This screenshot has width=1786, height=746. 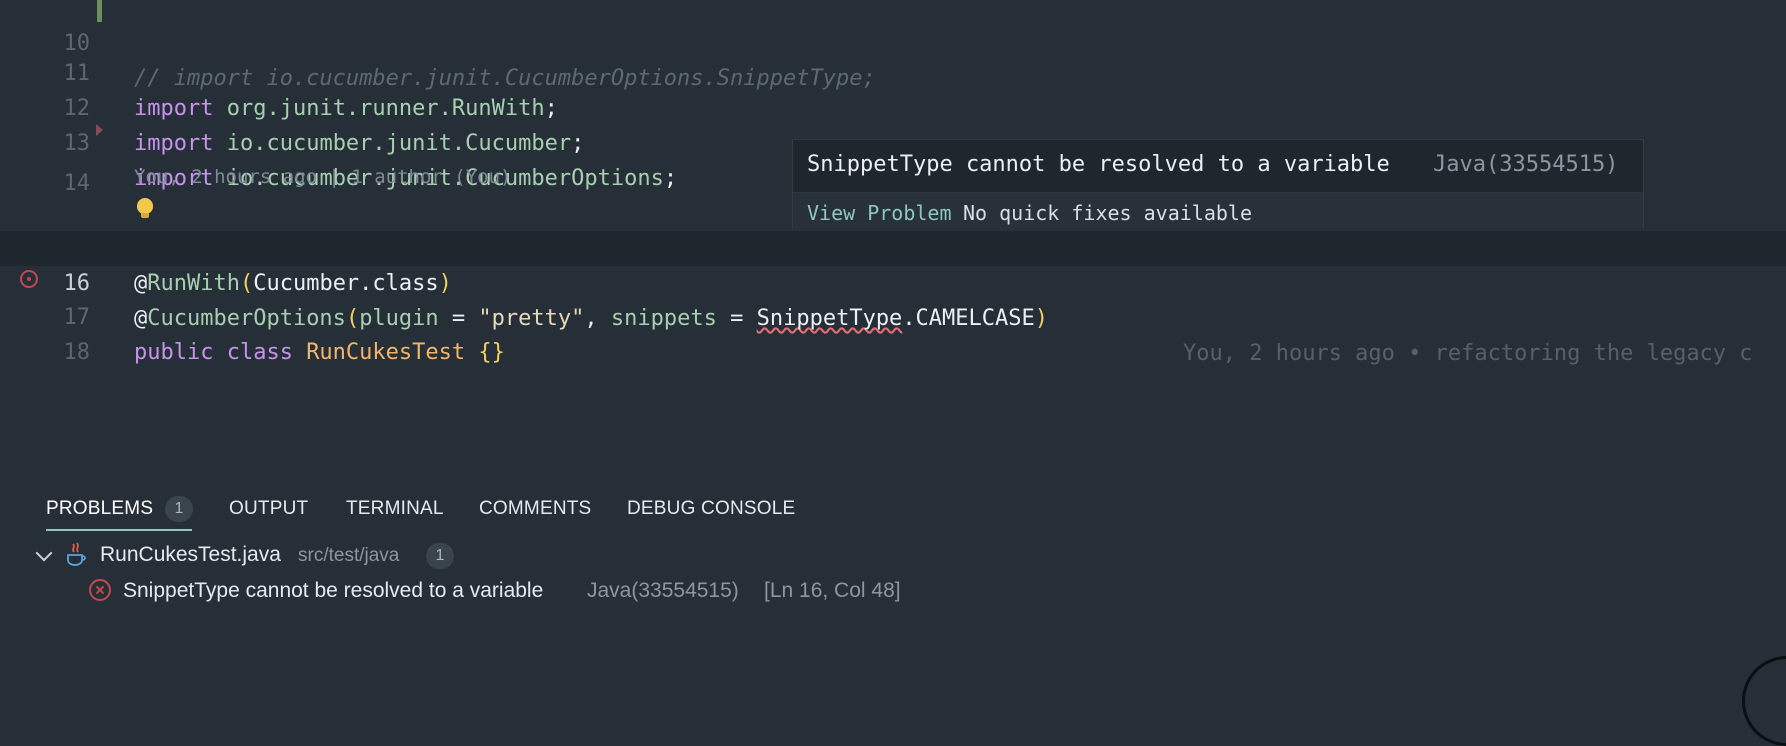 I want to click on problem-file-path: src/test/java, so click(x=349, y=555).